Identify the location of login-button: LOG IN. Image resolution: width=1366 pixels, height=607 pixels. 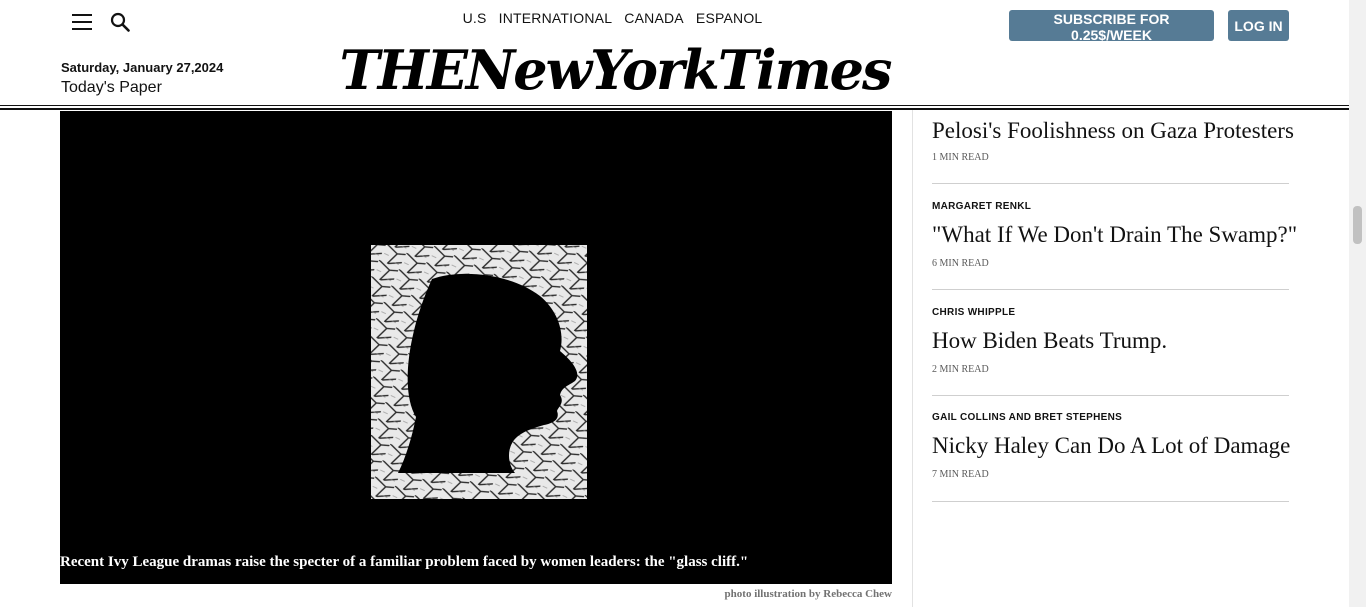
(1258, 25).